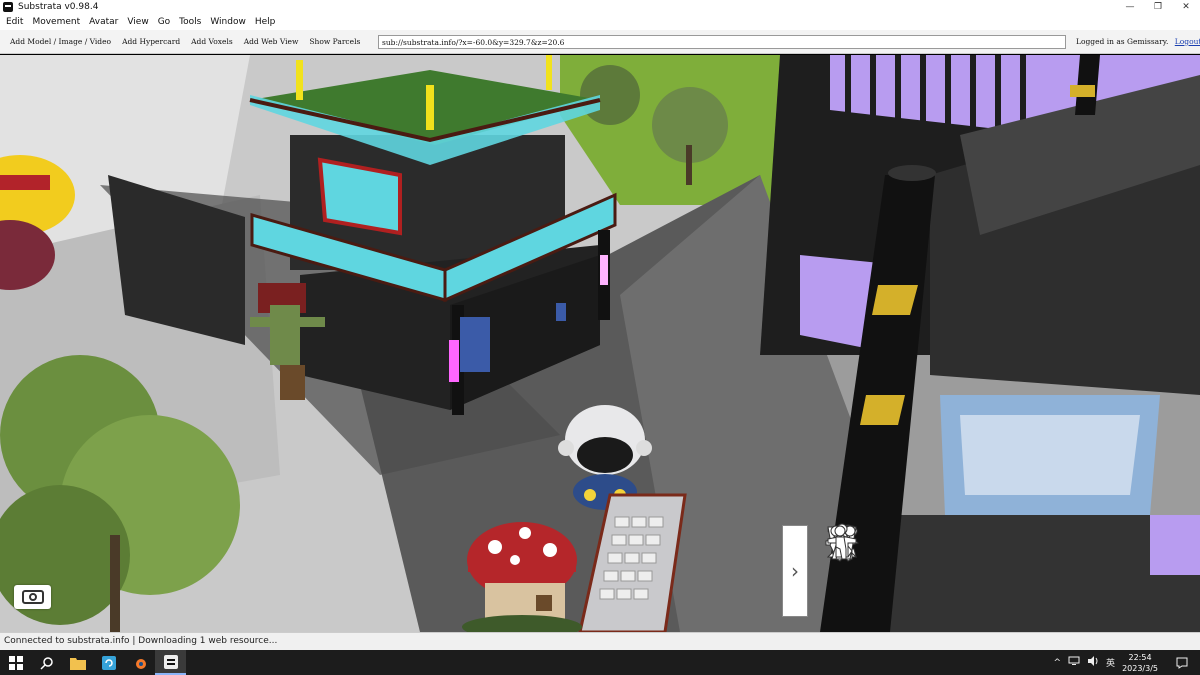 The image size is (1200, 675). I want to click on sleep-gesture-icon: z, so click(903, 548).